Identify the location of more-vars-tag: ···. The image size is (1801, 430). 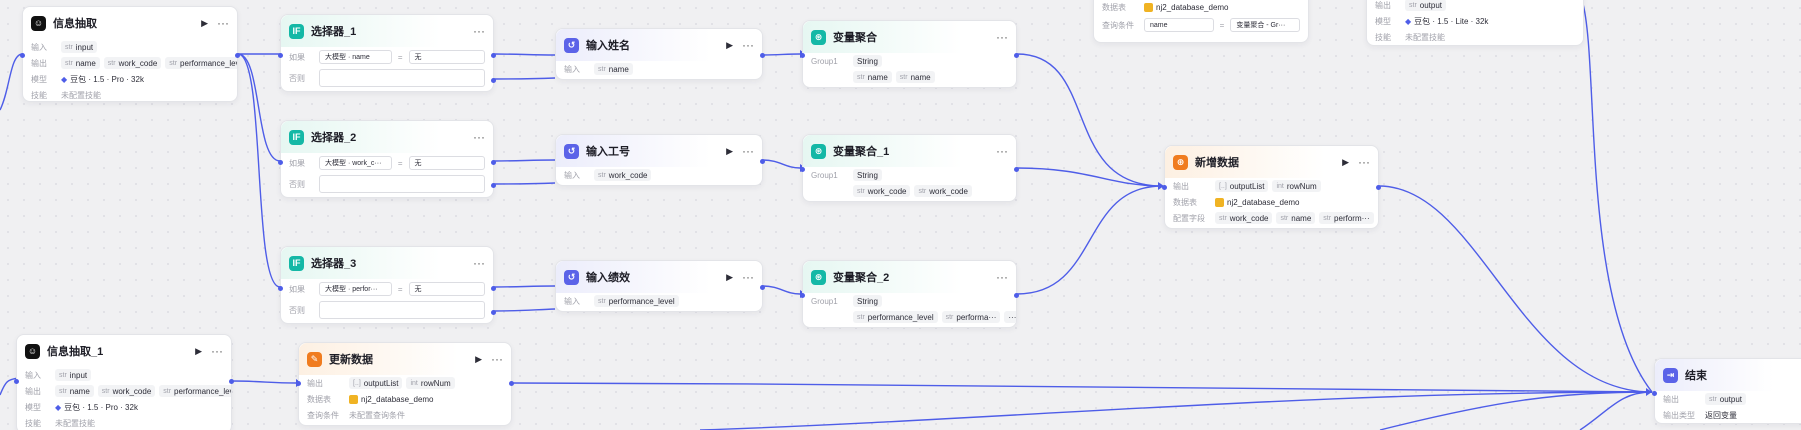
(1010, 317).